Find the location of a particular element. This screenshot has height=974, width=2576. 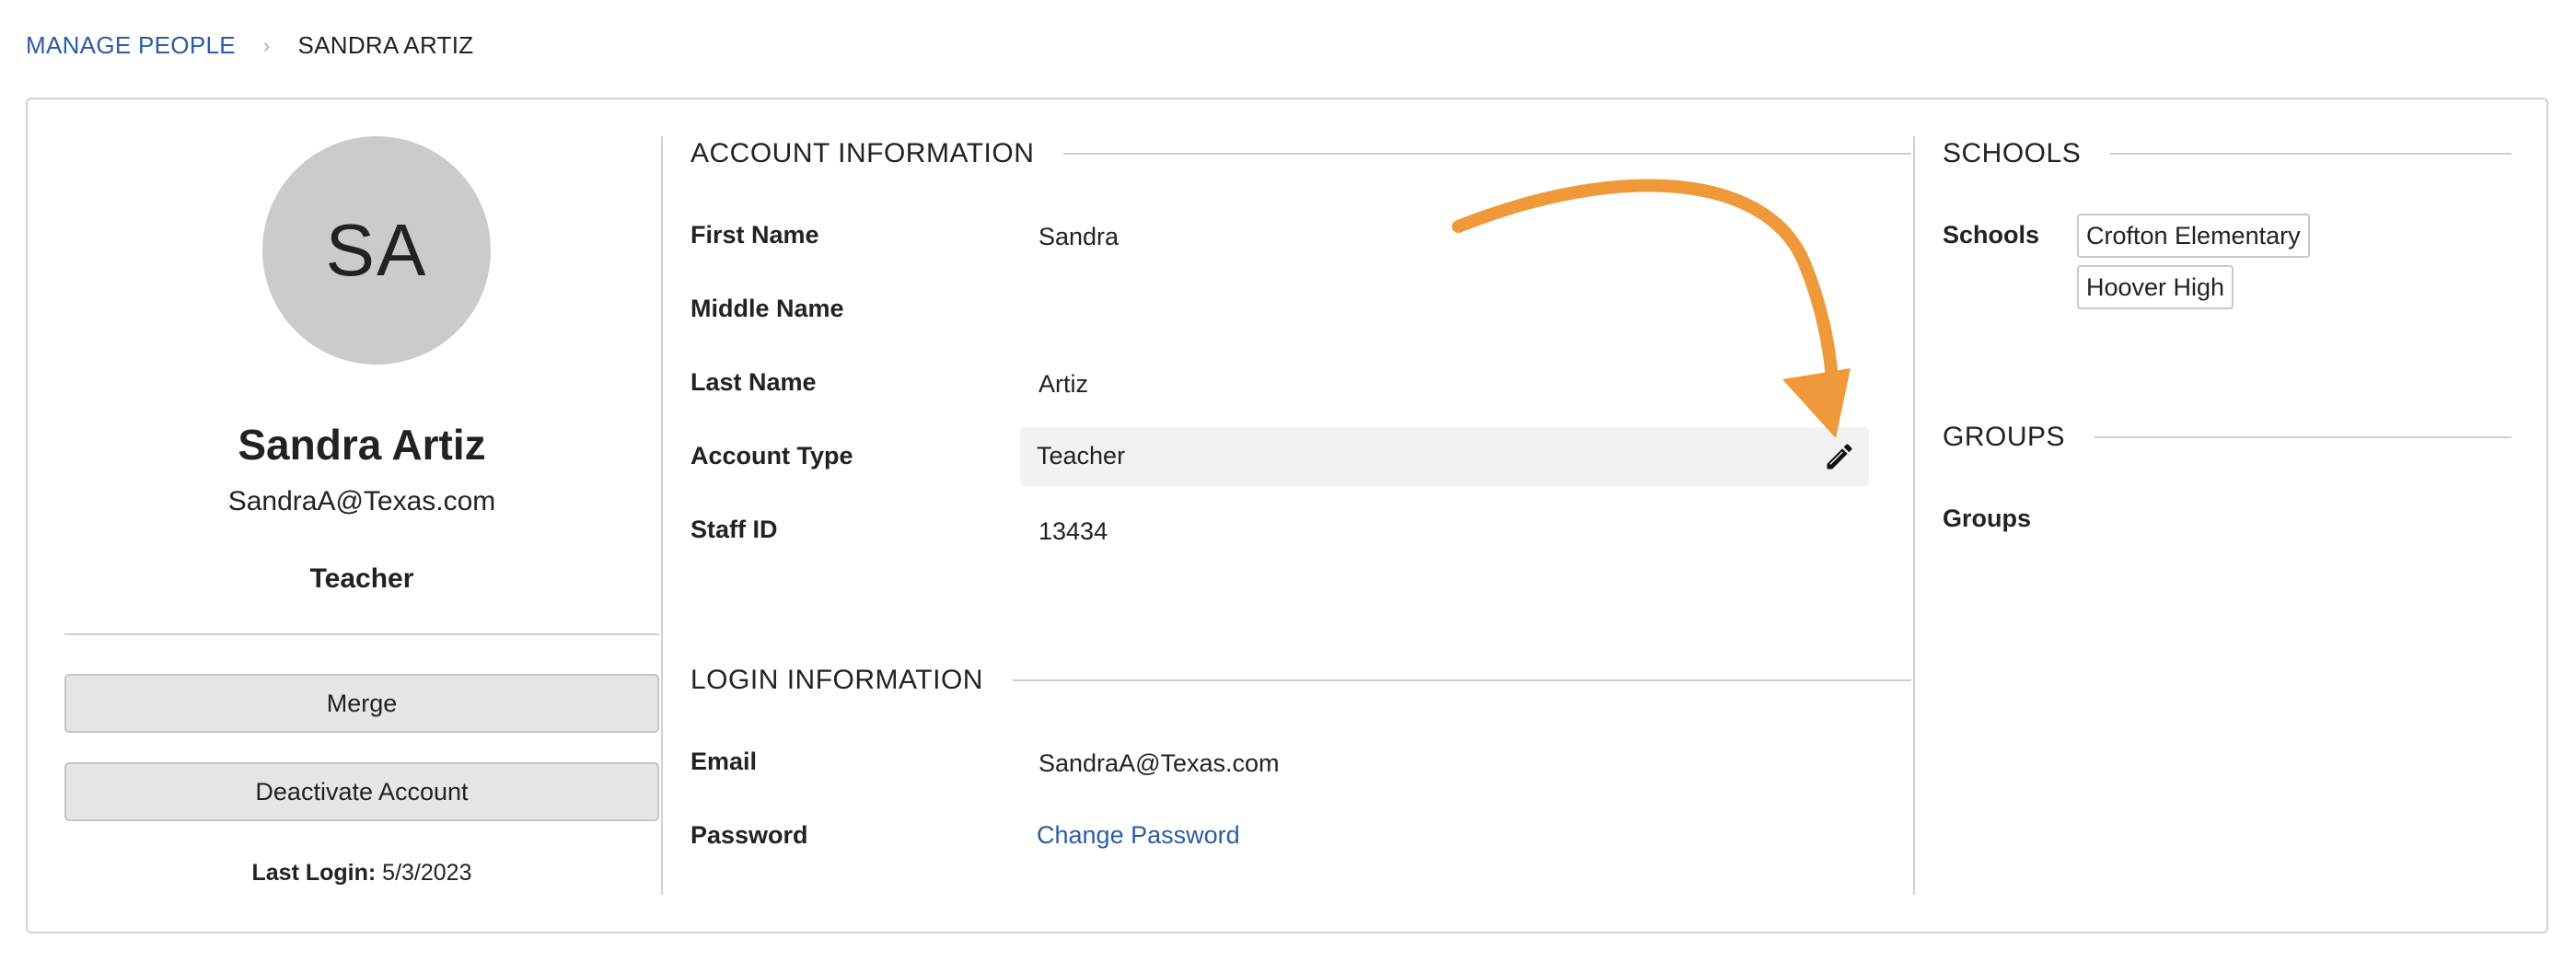

account-type-field: Teacher is located at coordinates (1444, 457).